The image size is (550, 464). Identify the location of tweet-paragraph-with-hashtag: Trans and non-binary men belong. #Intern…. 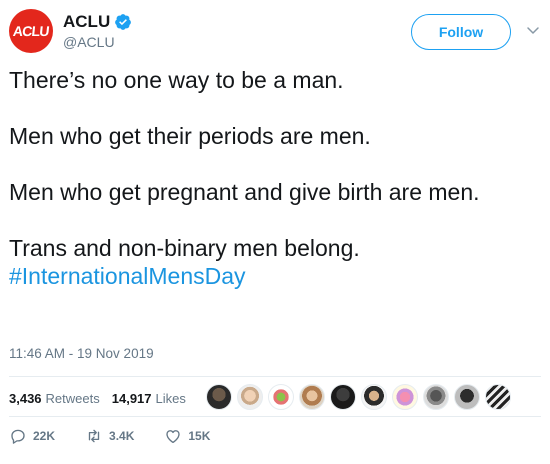
(274, 262).